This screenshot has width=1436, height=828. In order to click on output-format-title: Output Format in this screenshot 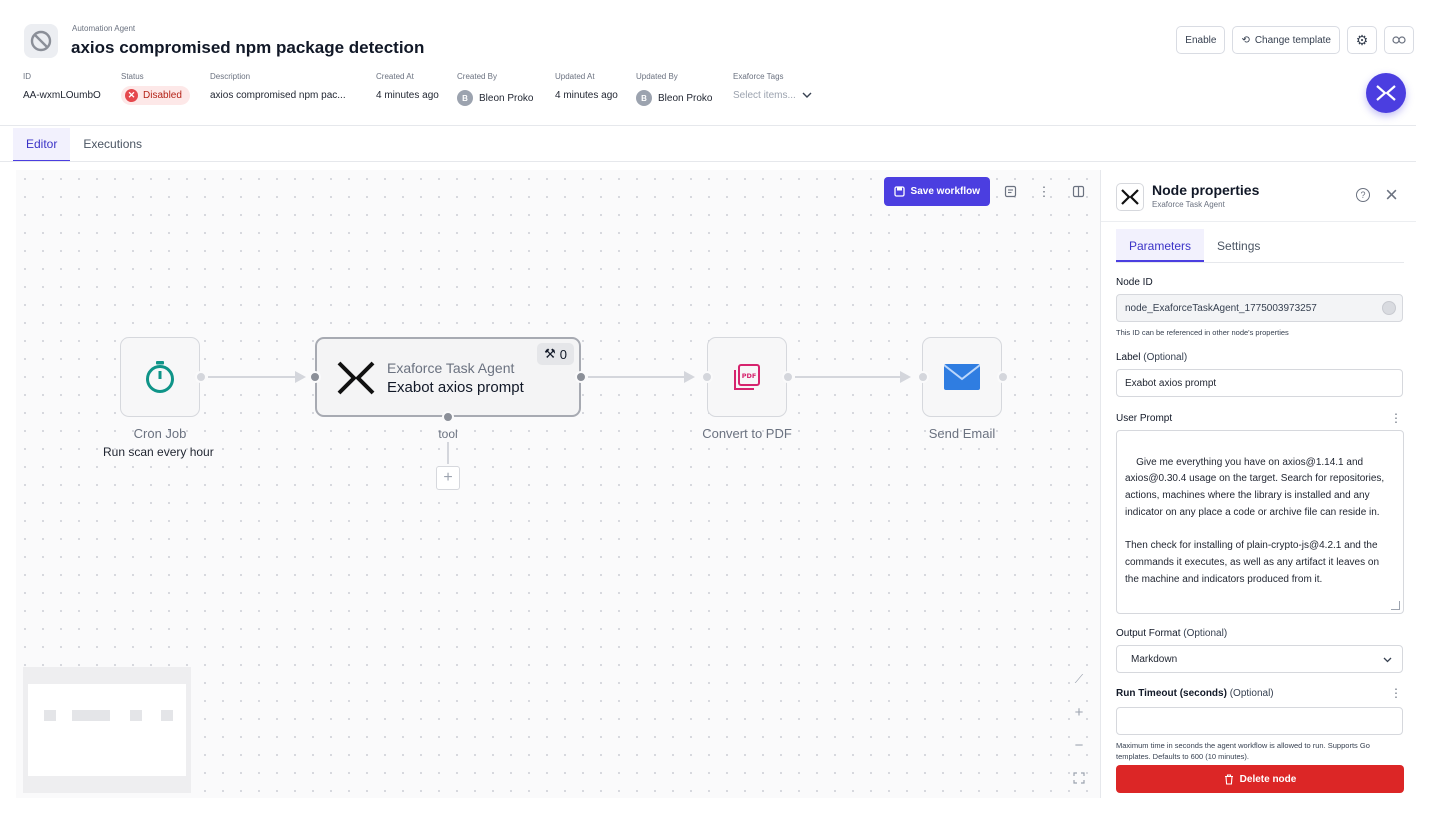, I will do `click(1148, 633)`.